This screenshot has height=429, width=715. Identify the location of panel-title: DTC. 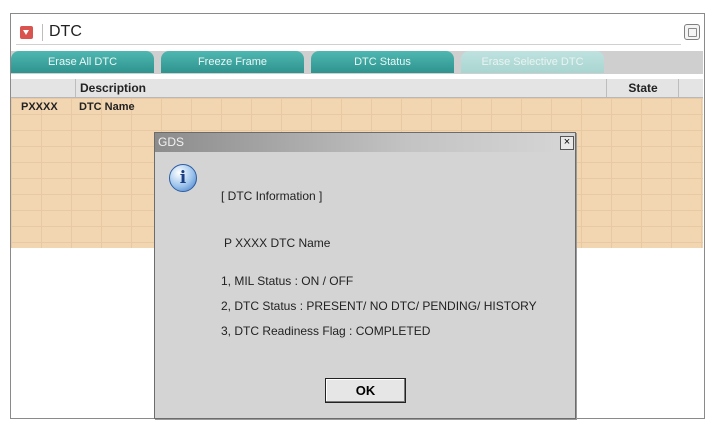
(65, 31).